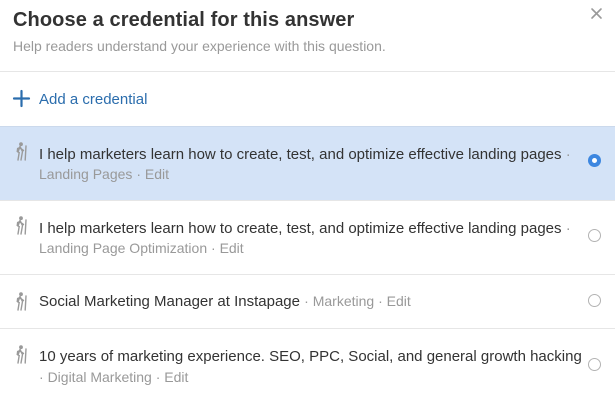 This screenshot has height=398, width=615. I want to click on credential-meta: Landing Pages · Edit, so click(104, 174).